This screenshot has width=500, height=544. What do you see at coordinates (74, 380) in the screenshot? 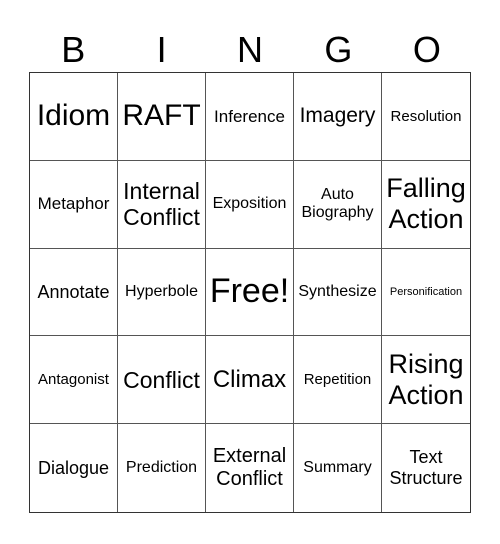
I see `bingo-cell: Antagonist` at bounding box center [74, 380].